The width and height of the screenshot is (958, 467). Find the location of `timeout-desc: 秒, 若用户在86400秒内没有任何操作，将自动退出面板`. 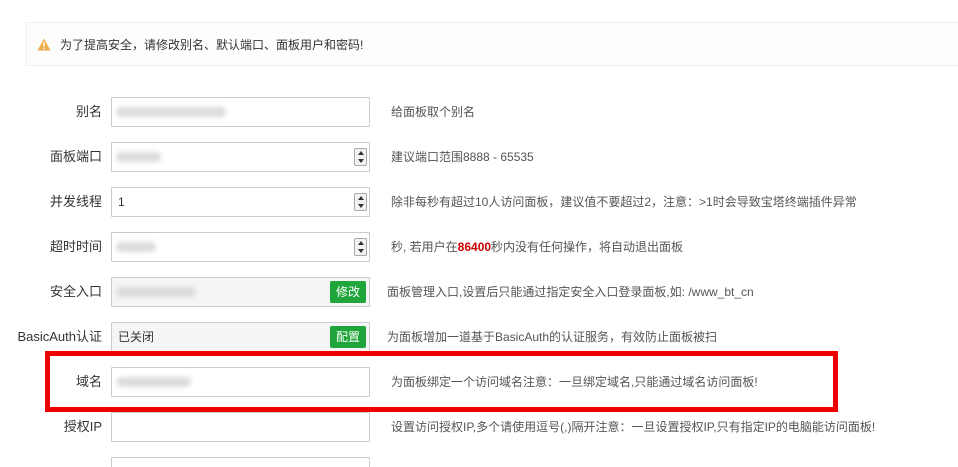

timeout-desc: 秒, 若用户在86400秒内没有任何操作，将自动退出面板 is located at coordinates (537, 247).